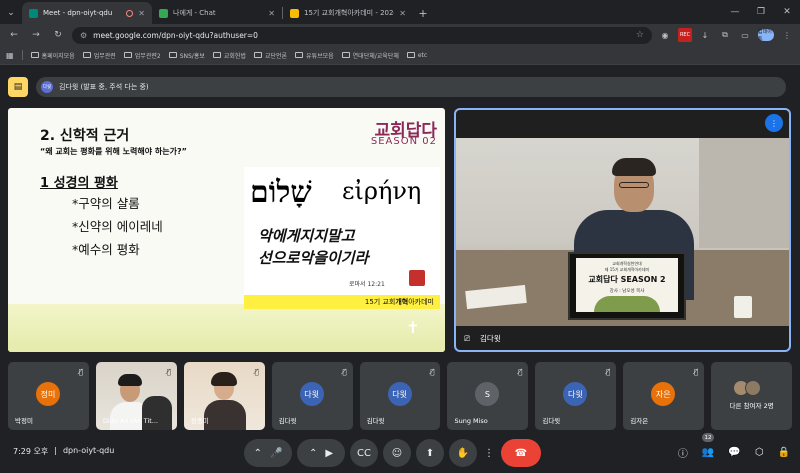 This screenshot has width=800, height=473. Describe the element at coordinates (276, 453) in the screenshot. I see `microphone-icon: 🎤` at that location.